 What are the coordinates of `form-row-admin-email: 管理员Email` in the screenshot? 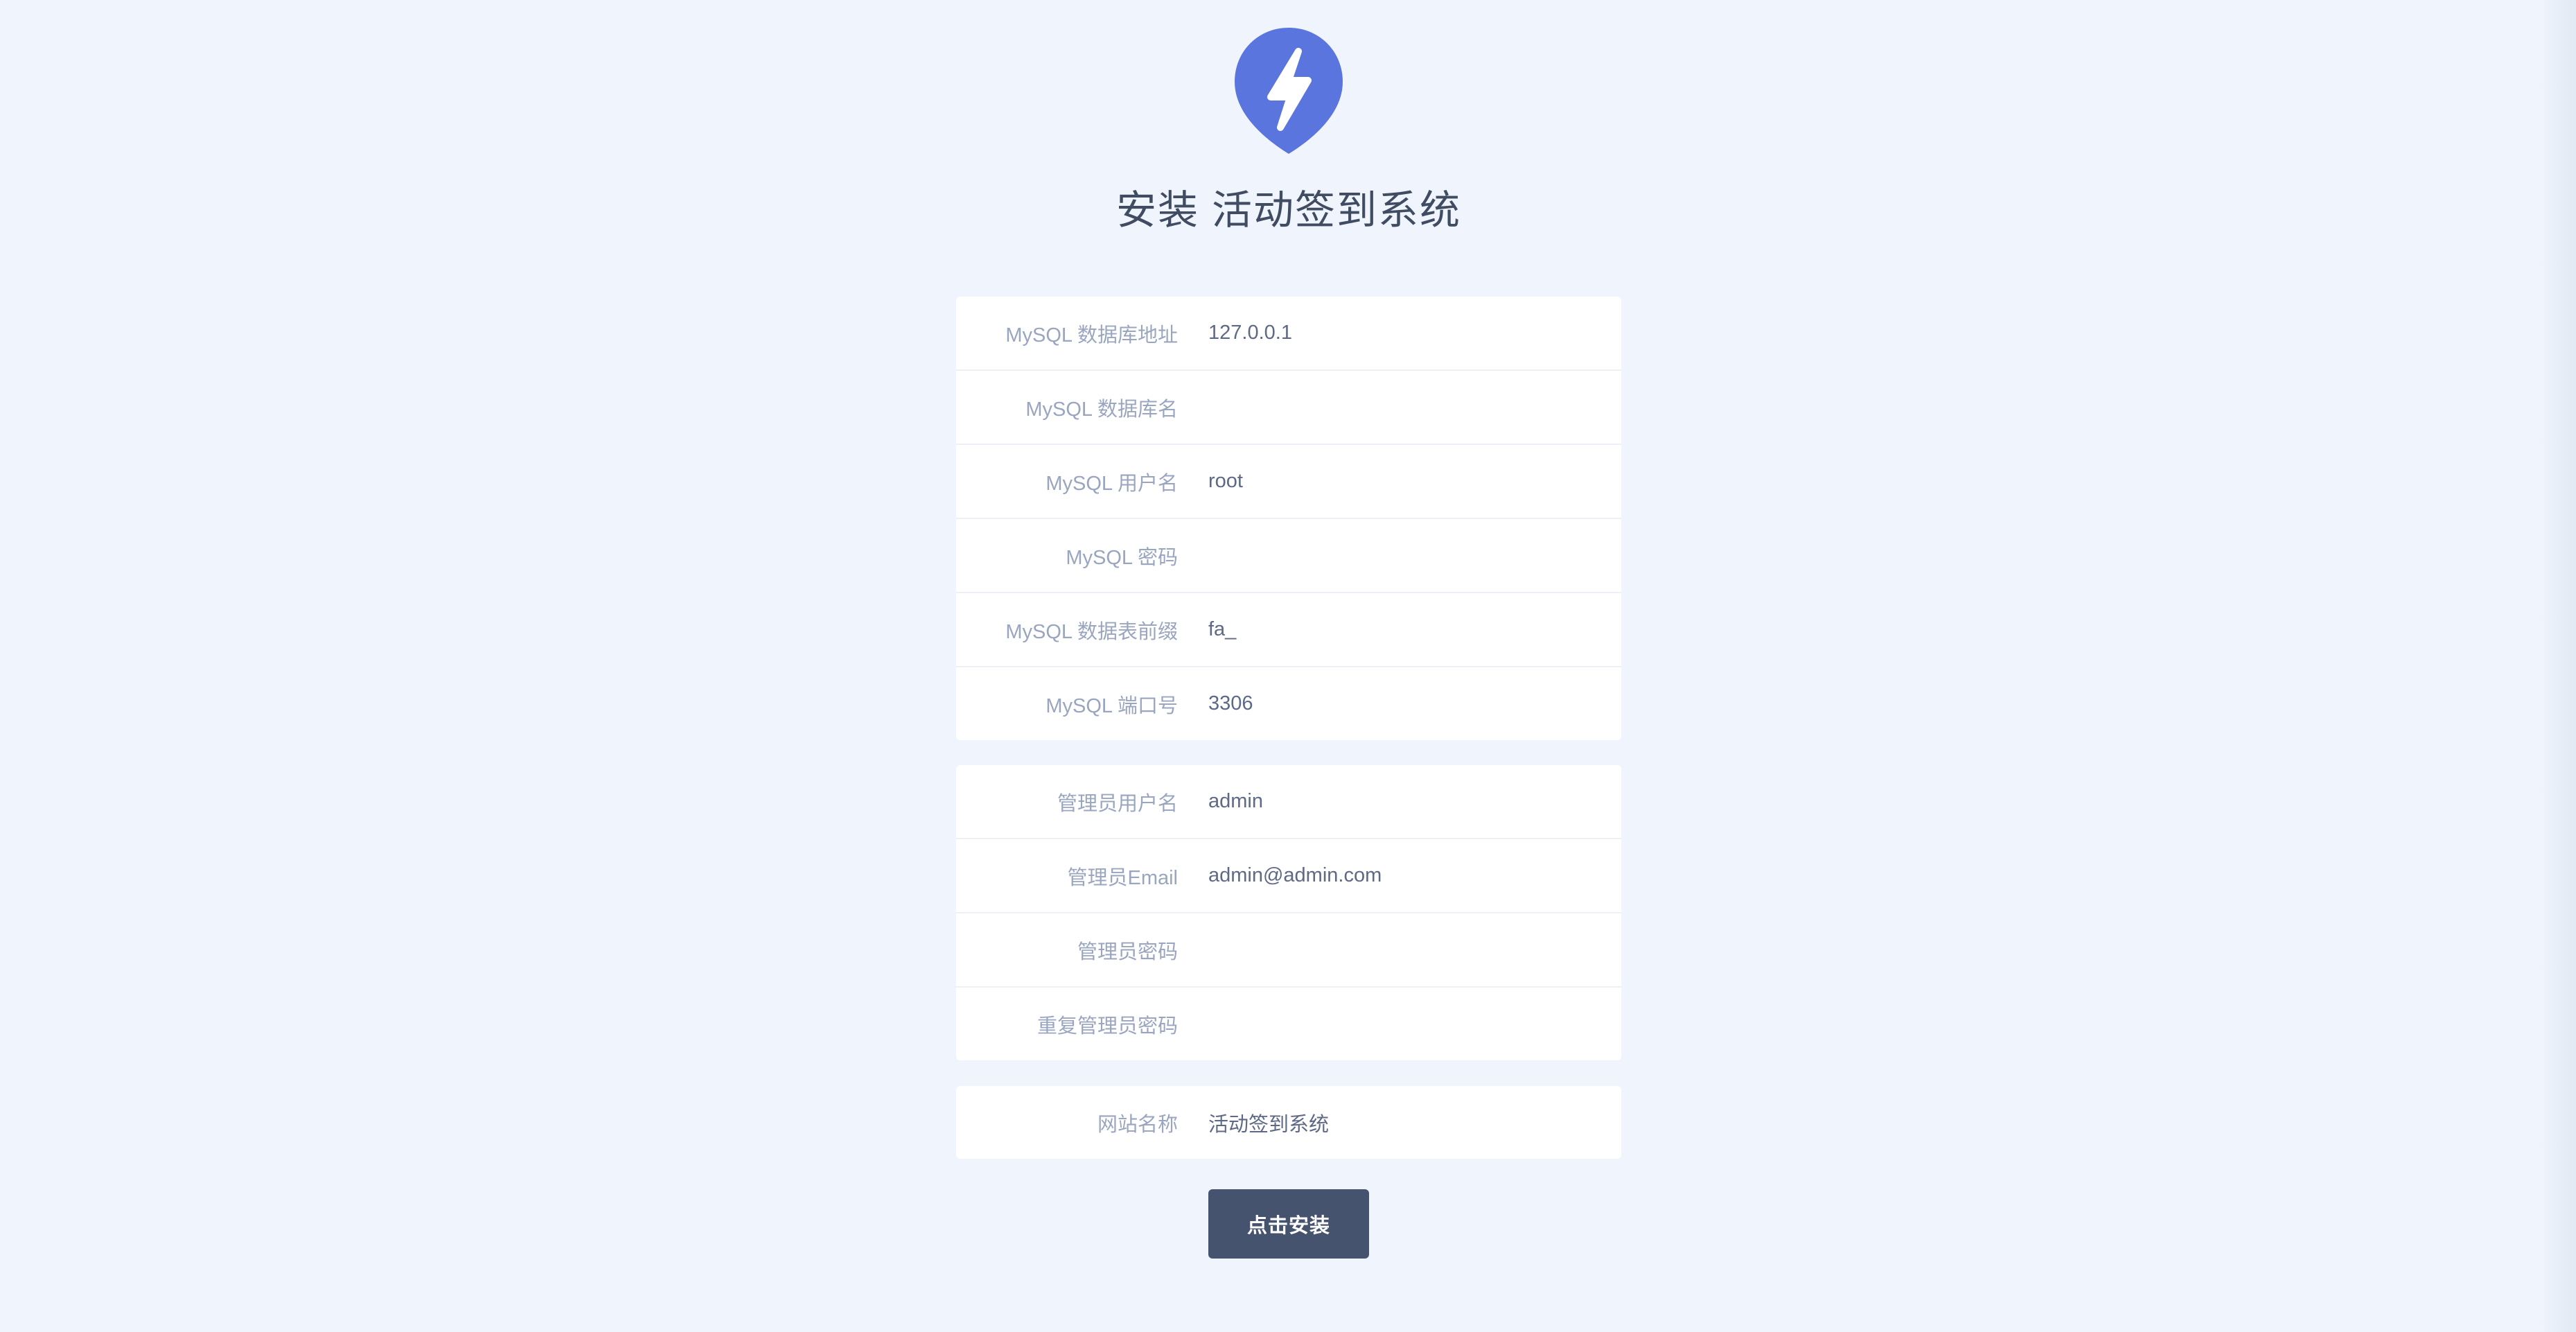 It's located at (1288, 876).